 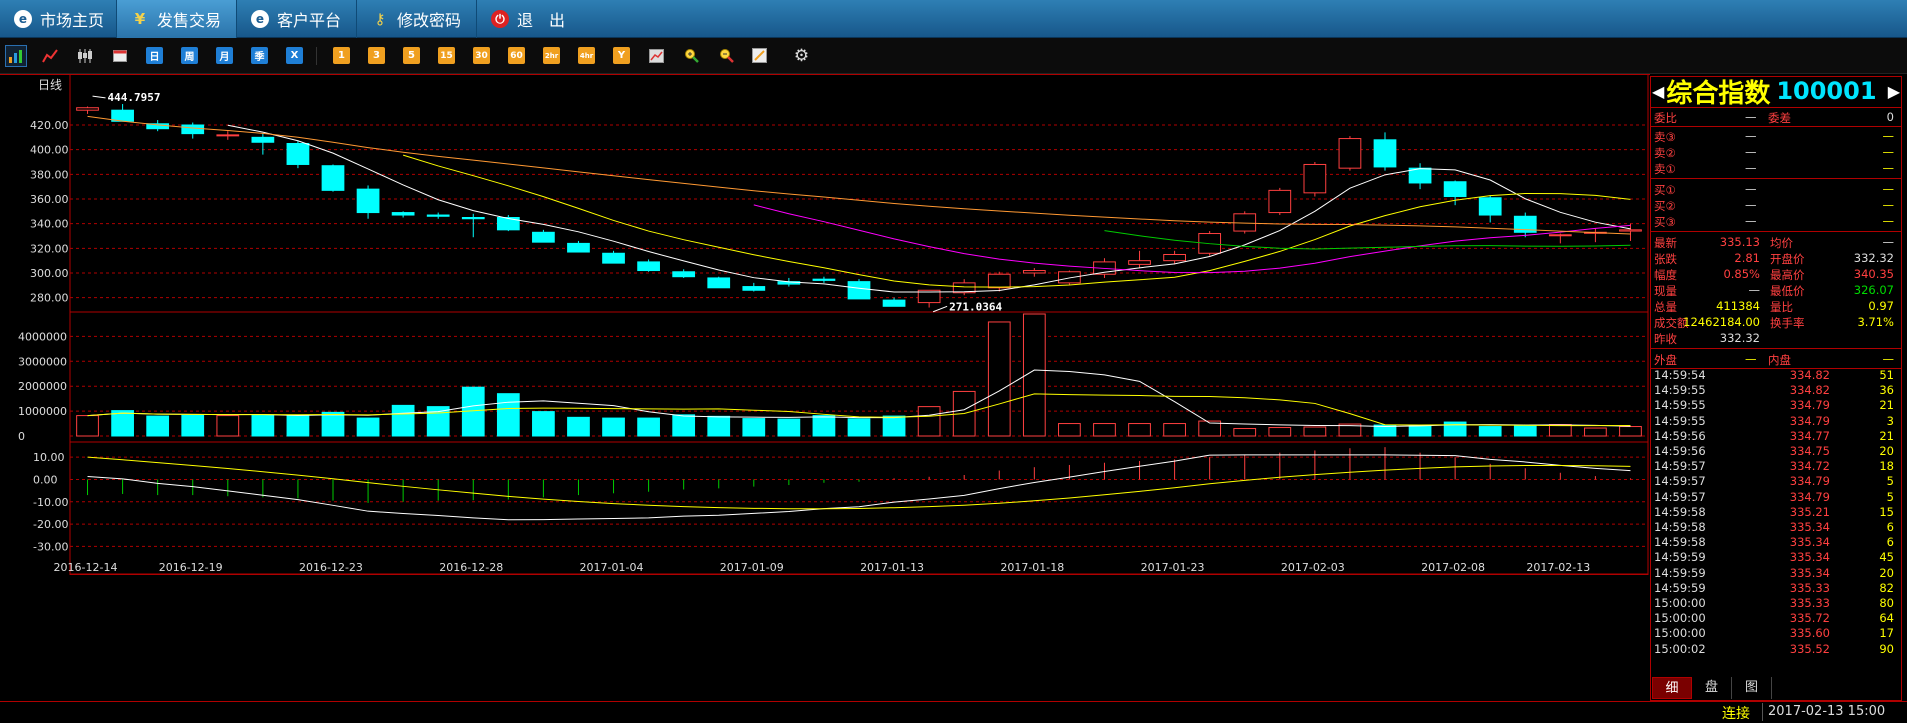 What do you see at coordinates (586, 55) in the screenshot?
I see `hour-4-button: 4hr` at bounding box center [586, 55].